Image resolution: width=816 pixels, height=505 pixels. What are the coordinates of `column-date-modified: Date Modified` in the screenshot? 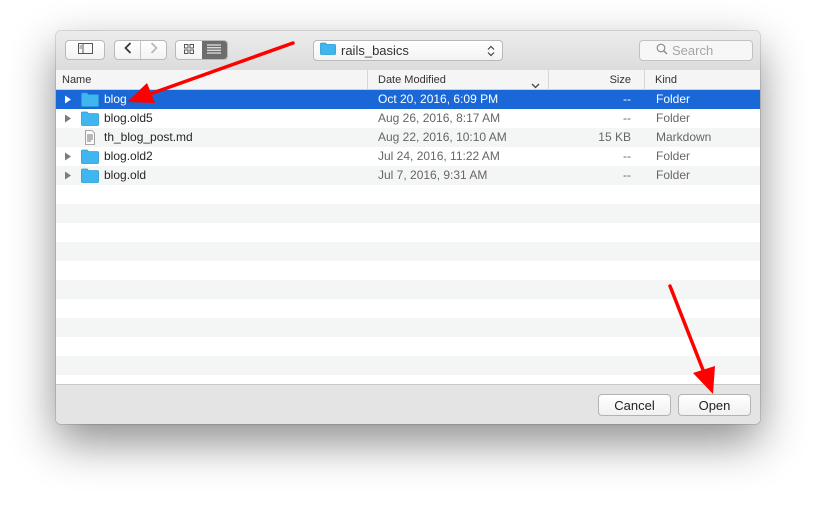 It's located at (457, 79).